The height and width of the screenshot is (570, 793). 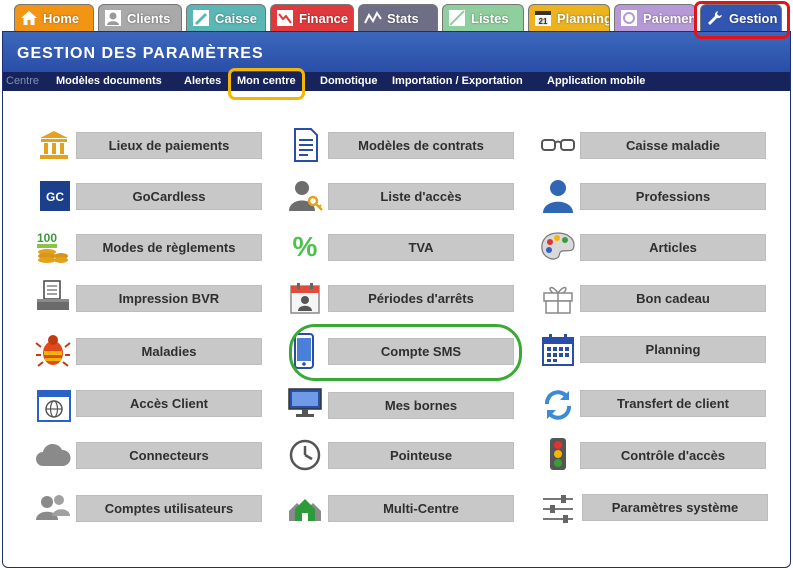 I want to click on wrench-icon, so click(x=715, y=18).